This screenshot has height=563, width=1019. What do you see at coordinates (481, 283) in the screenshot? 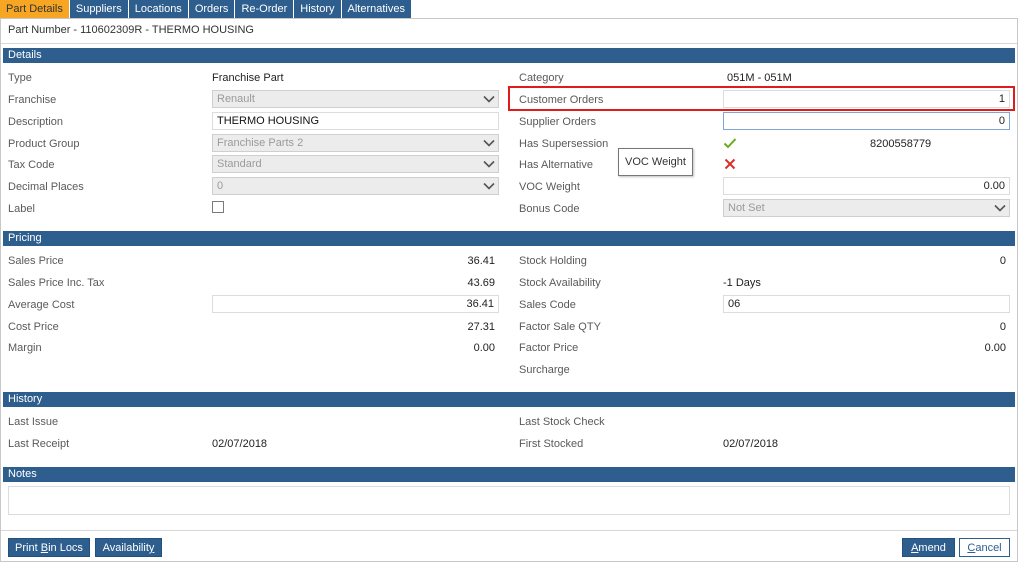
I see `sales-price-inc-tax-value: 43.69` at bounding box center [481, 283].